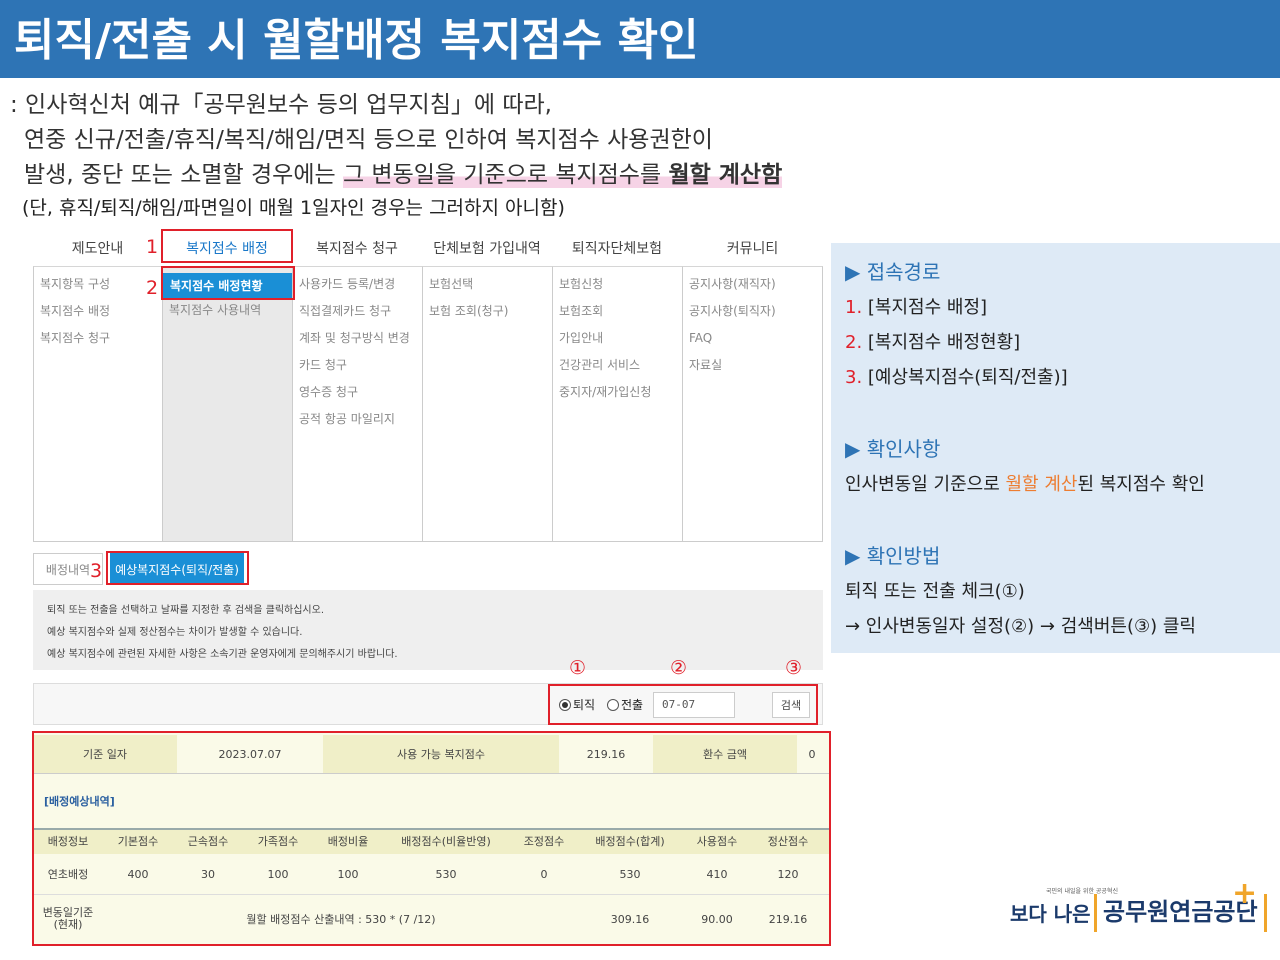 This screenshot has width=1280, height=960. What do you see at coordinates (679, 668) in the screenshot?
I see `marker-circle-2: ②` at bounding box center [679, 668].